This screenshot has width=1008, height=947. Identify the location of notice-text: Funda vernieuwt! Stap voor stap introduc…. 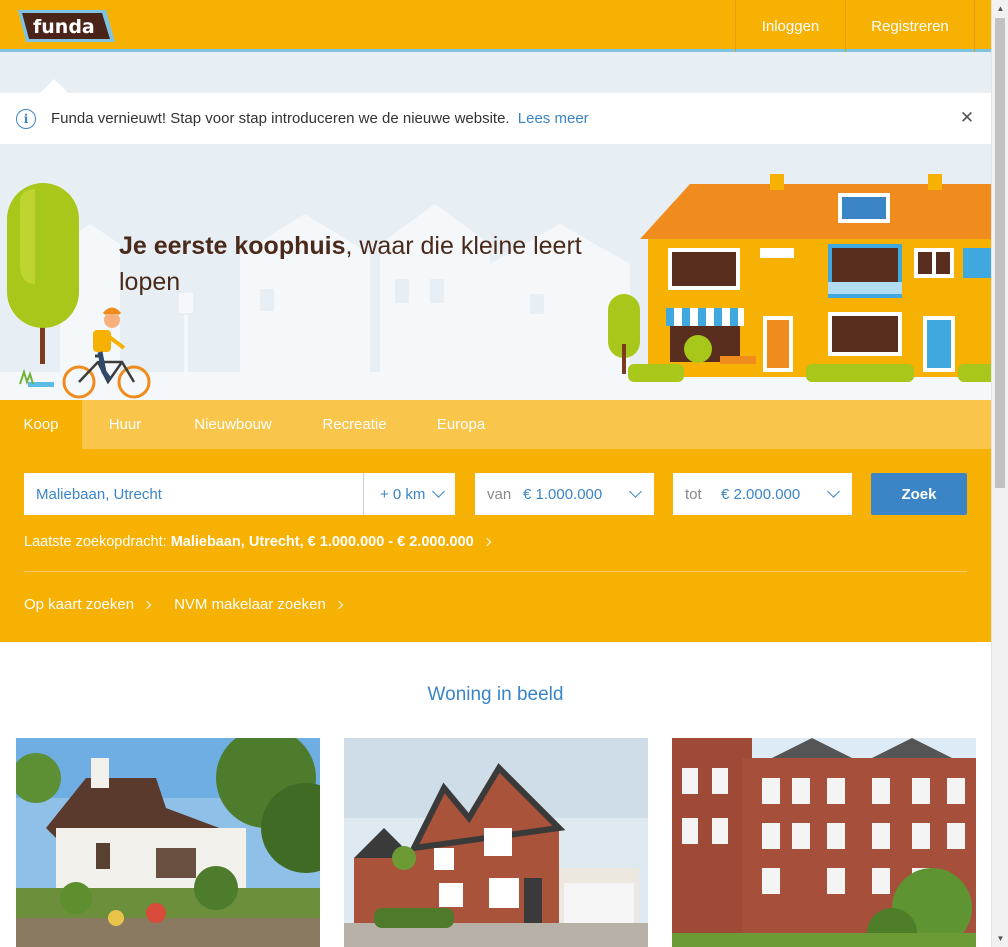
(320, 118).